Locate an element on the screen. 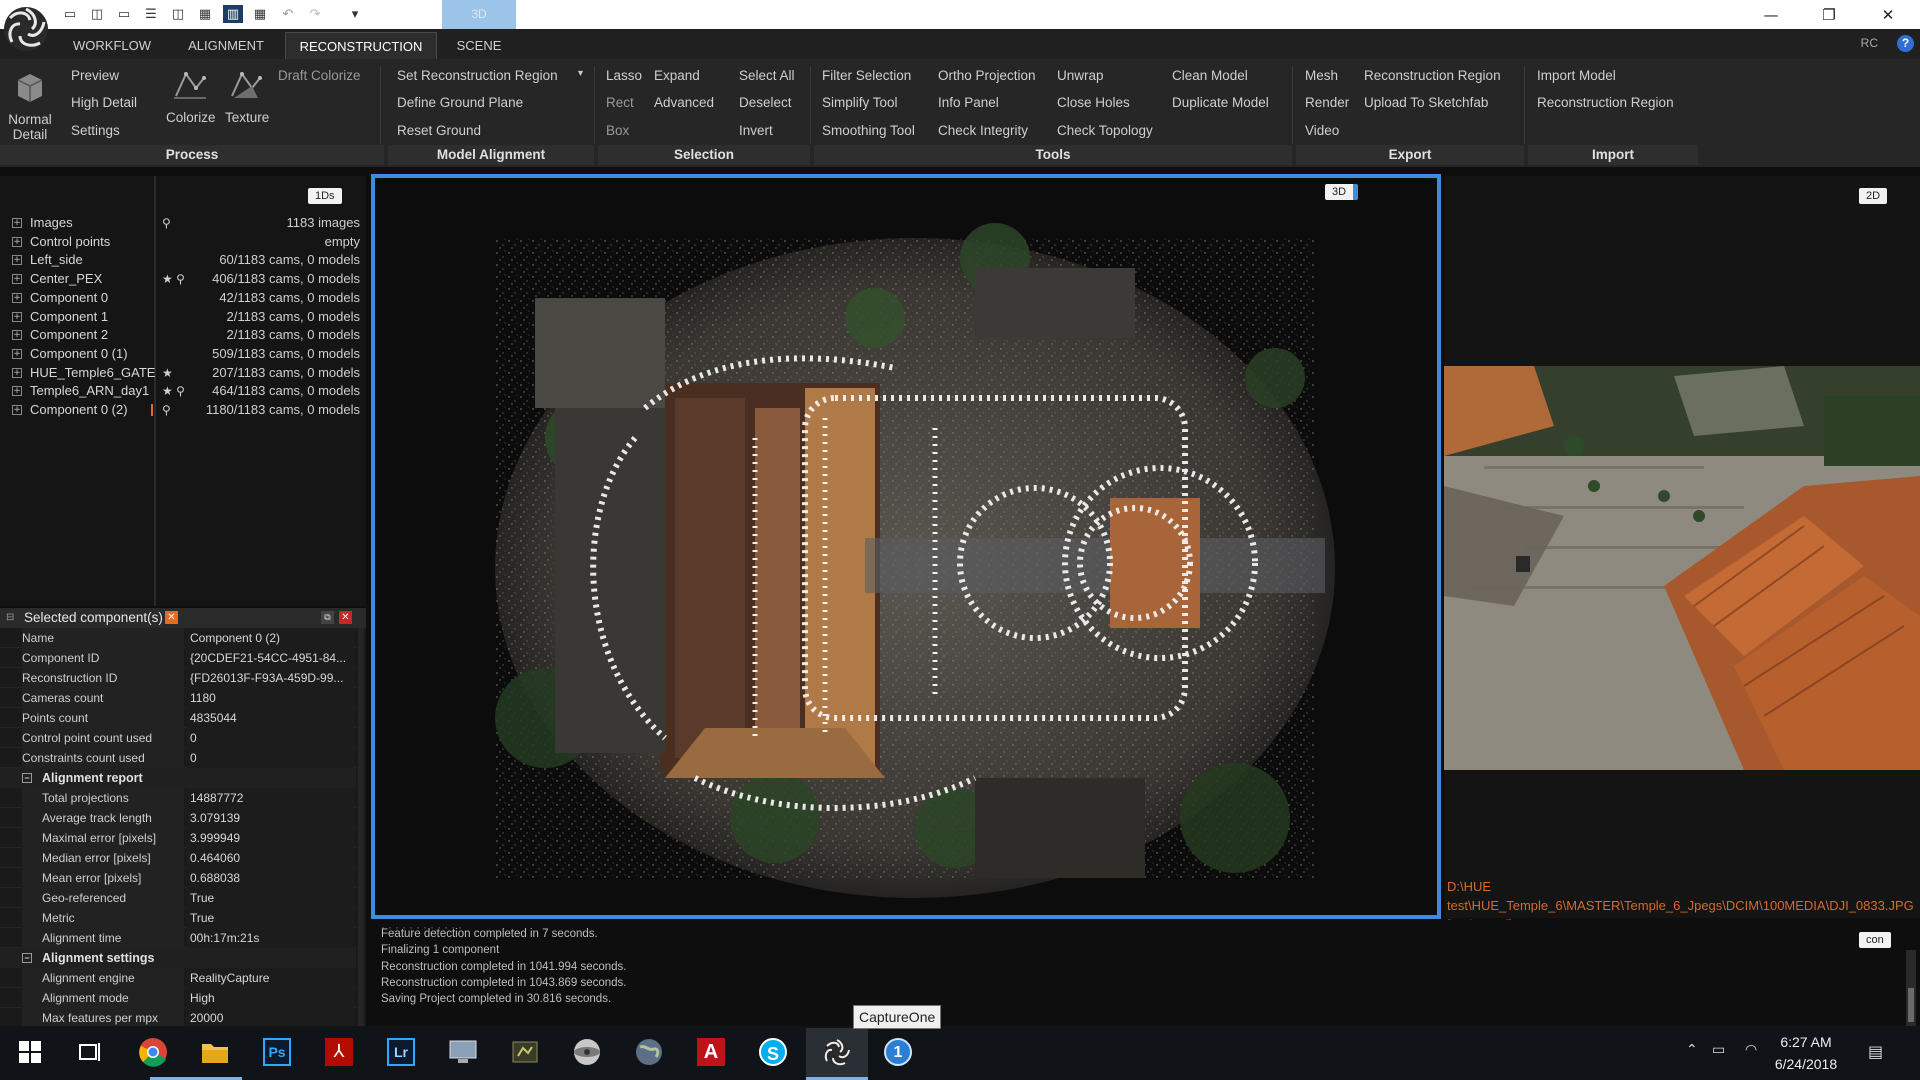  property-row: Average track length 3.079139 is located at coordinates (178, 818).